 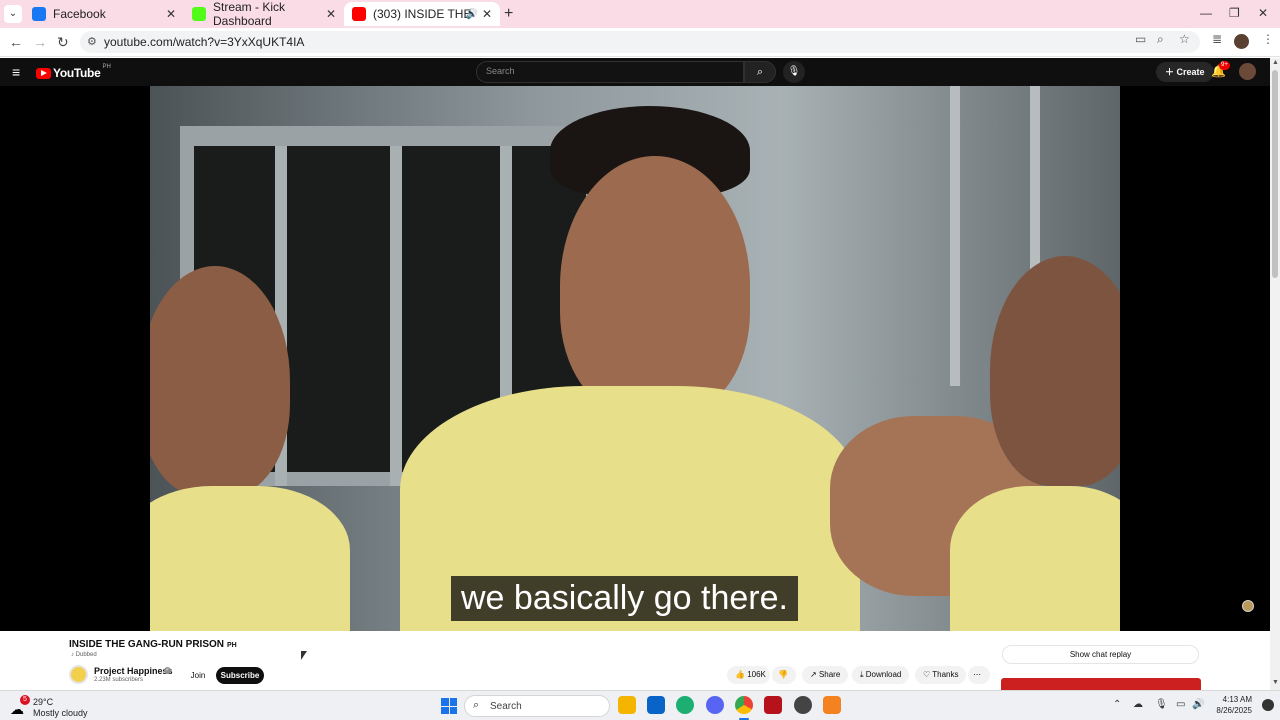 I want to click on bookmark-star-icon: ☆, so click(x=1184, y=39).